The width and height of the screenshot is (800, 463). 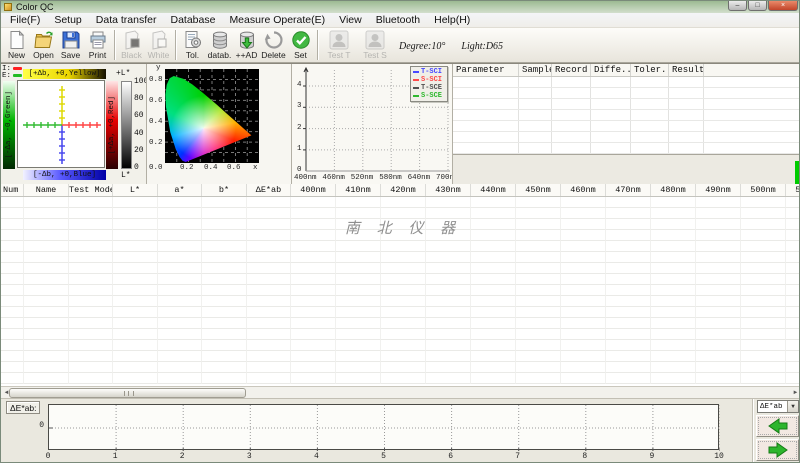 I want to click on l-scale-tick: 100, so click(x=140, y=81).